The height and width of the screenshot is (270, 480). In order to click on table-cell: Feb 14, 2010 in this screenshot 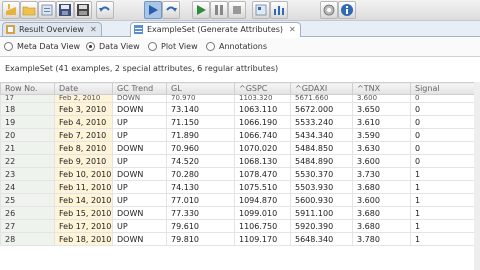, I will do `click(83, 200)`.